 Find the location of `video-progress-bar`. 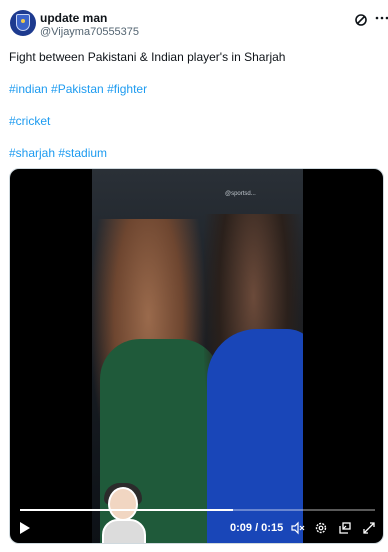

video-progress-bar is located at coordinates (197, 510).